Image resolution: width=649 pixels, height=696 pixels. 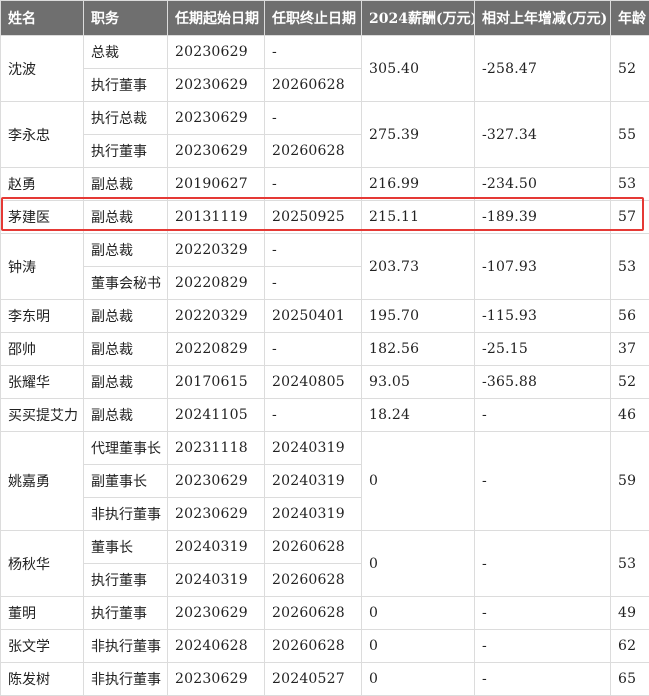 I want to click on cell-change: -107.93, so click(x=543, y=267).